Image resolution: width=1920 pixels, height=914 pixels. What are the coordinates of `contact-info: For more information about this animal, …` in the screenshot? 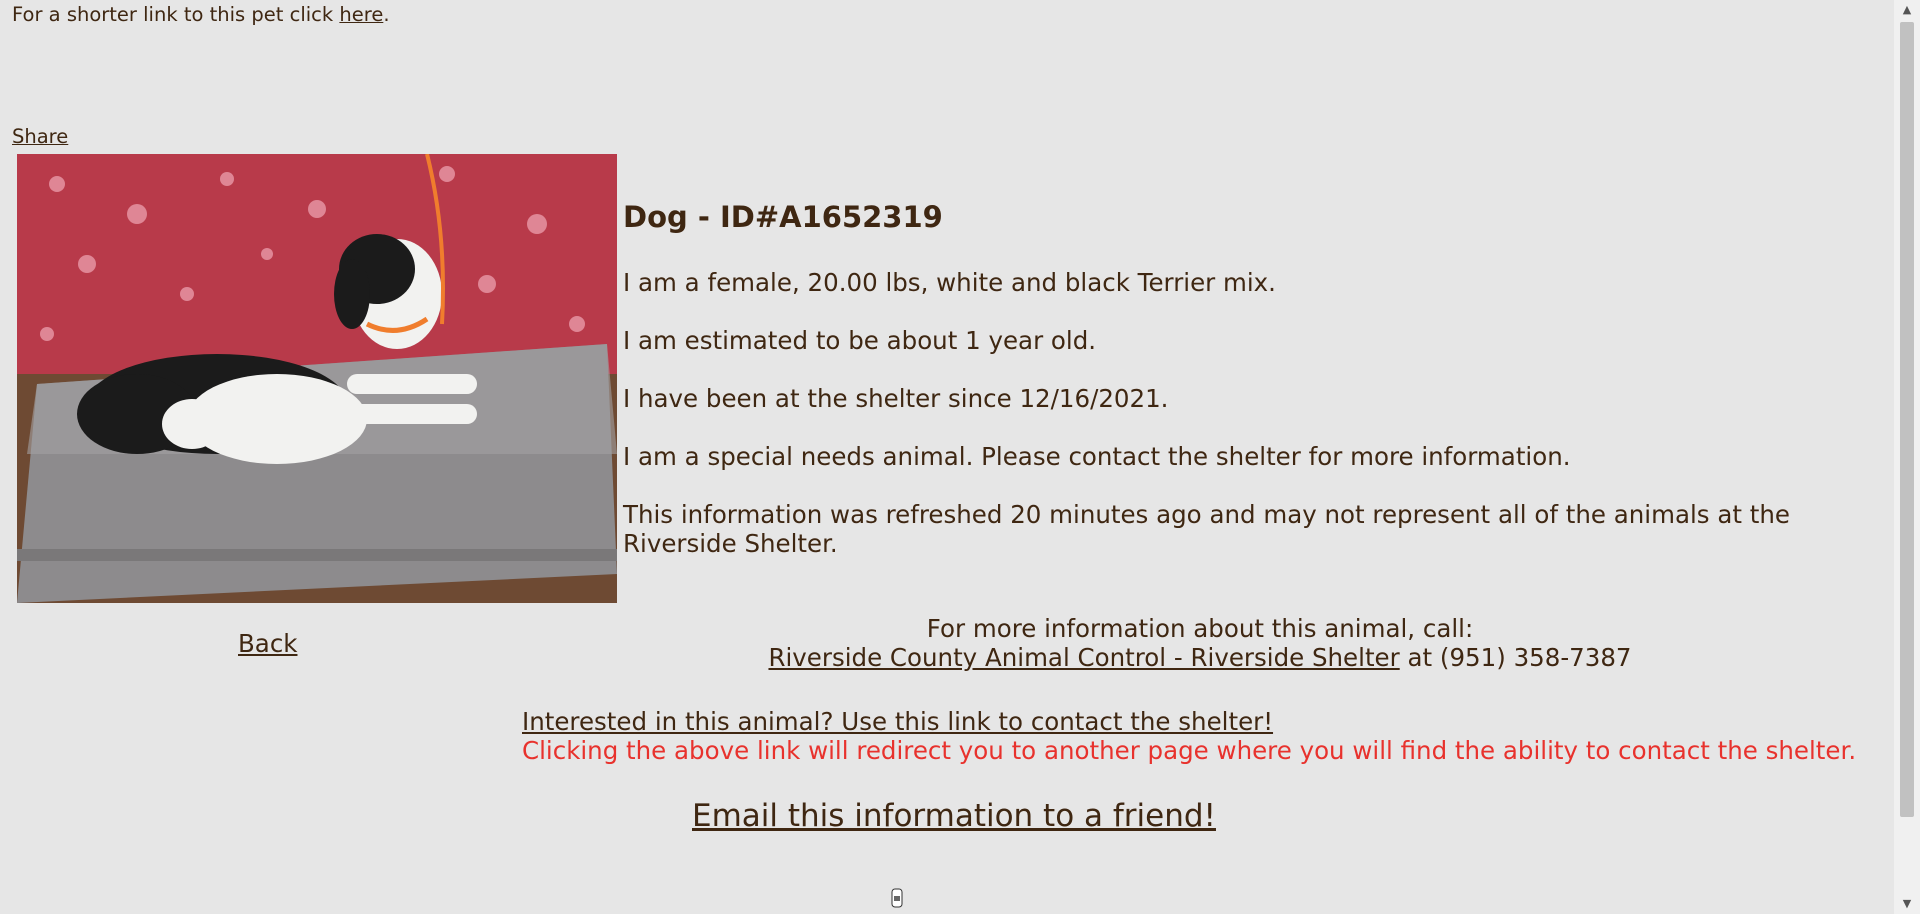 It's located at (960, 643).